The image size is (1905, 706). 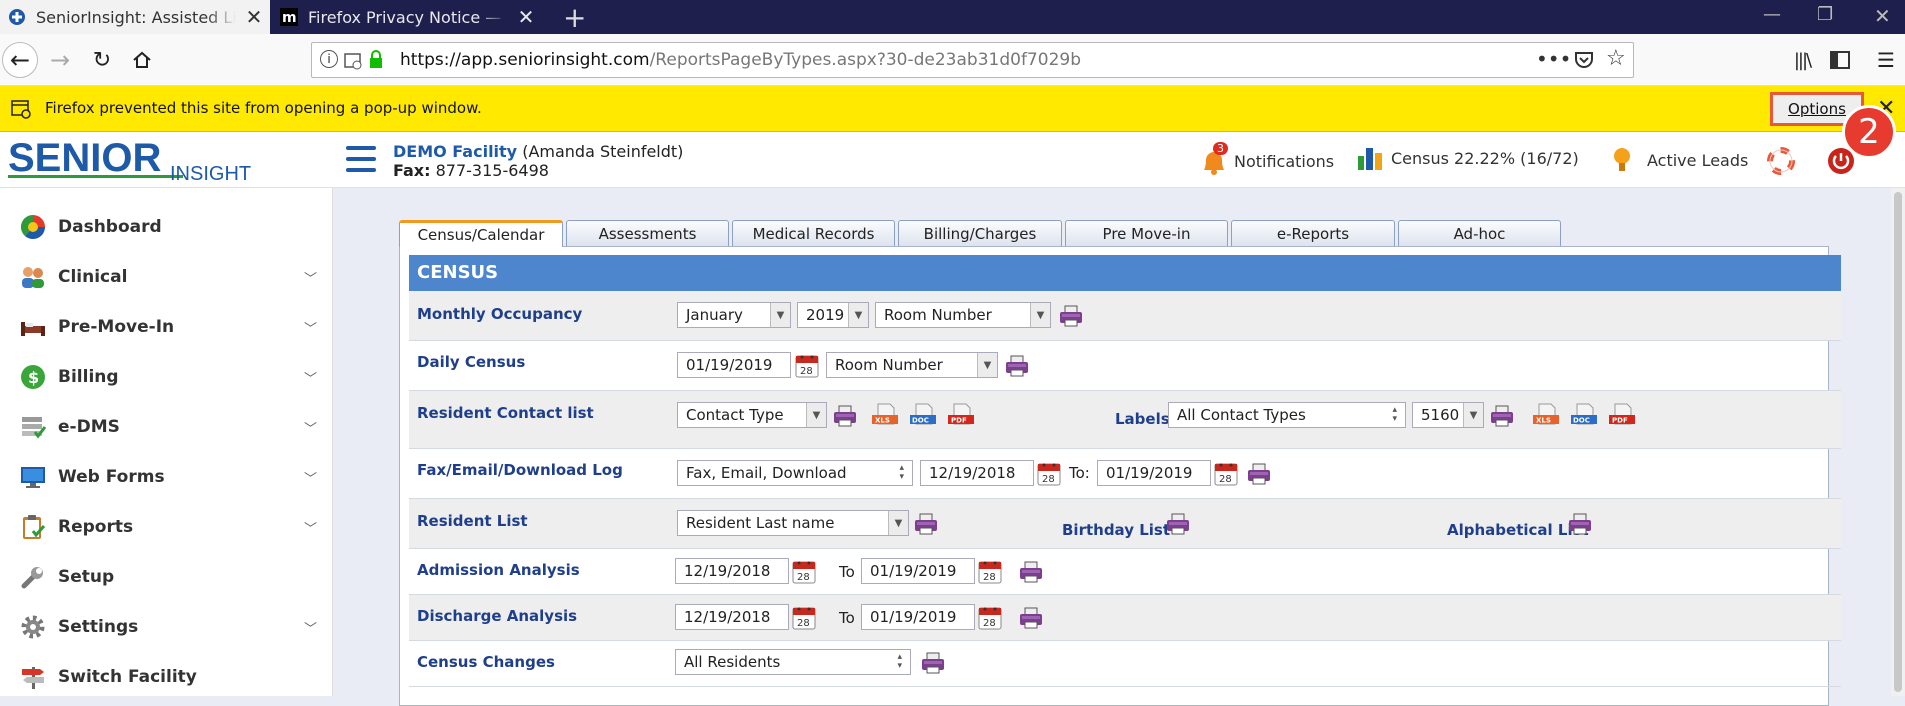 What do you see at coordinates (1448, 415) in the screenshot?
I see `label-size-select: 5160 ▼` at bounding box center [1448, 415].